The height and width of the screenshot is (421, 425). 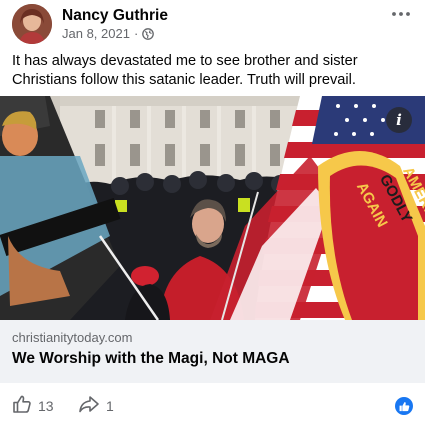 What do you see at coordinates (72, 337) in the screenshot?
I see `link-domain: christianitytoday.com` at bounding box center [72, 337].